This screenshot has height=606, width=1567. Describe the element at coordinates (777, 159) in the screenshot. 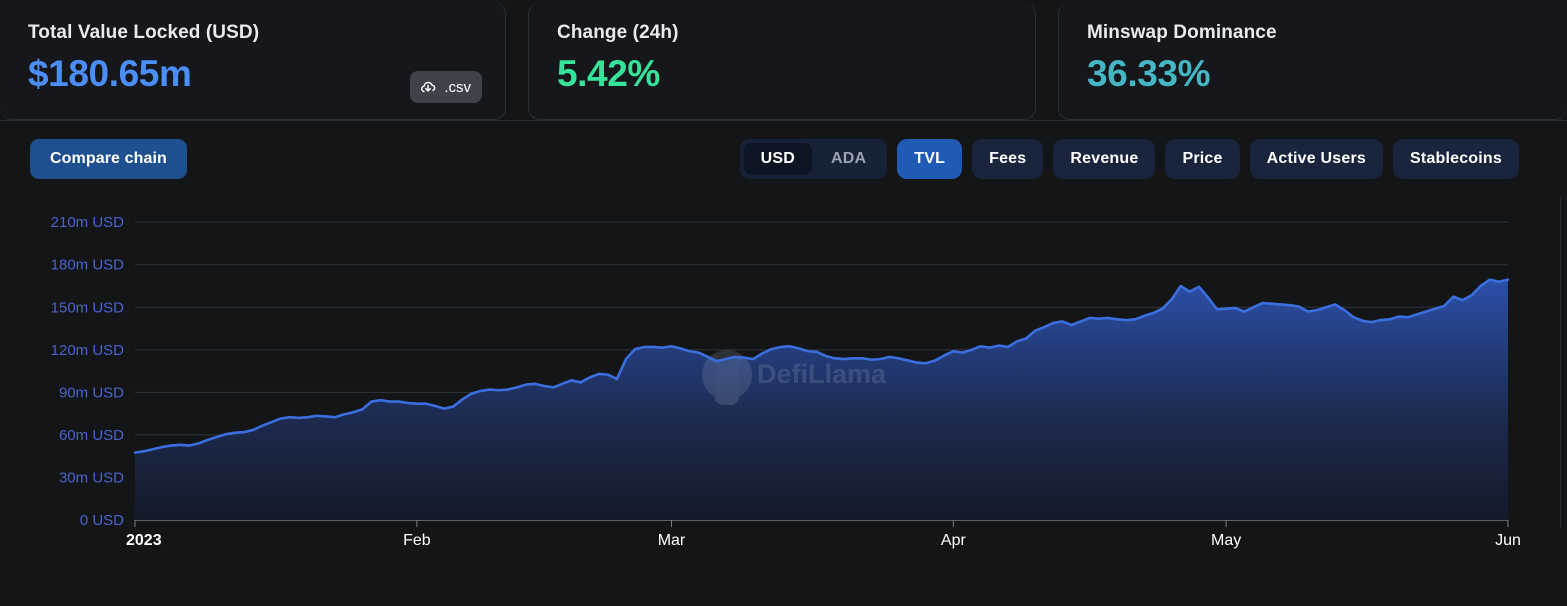

I see `currency-option-usd: USD` at that location.